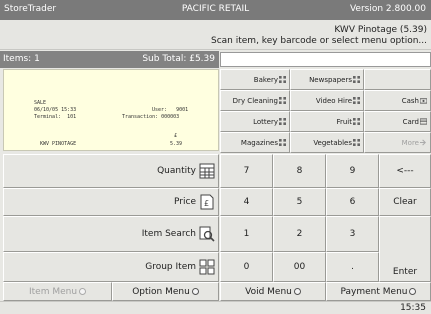 The image size is (431, 314). I want to click on last-item-label: KWV Pinotage (5.39), so click(380, 30).